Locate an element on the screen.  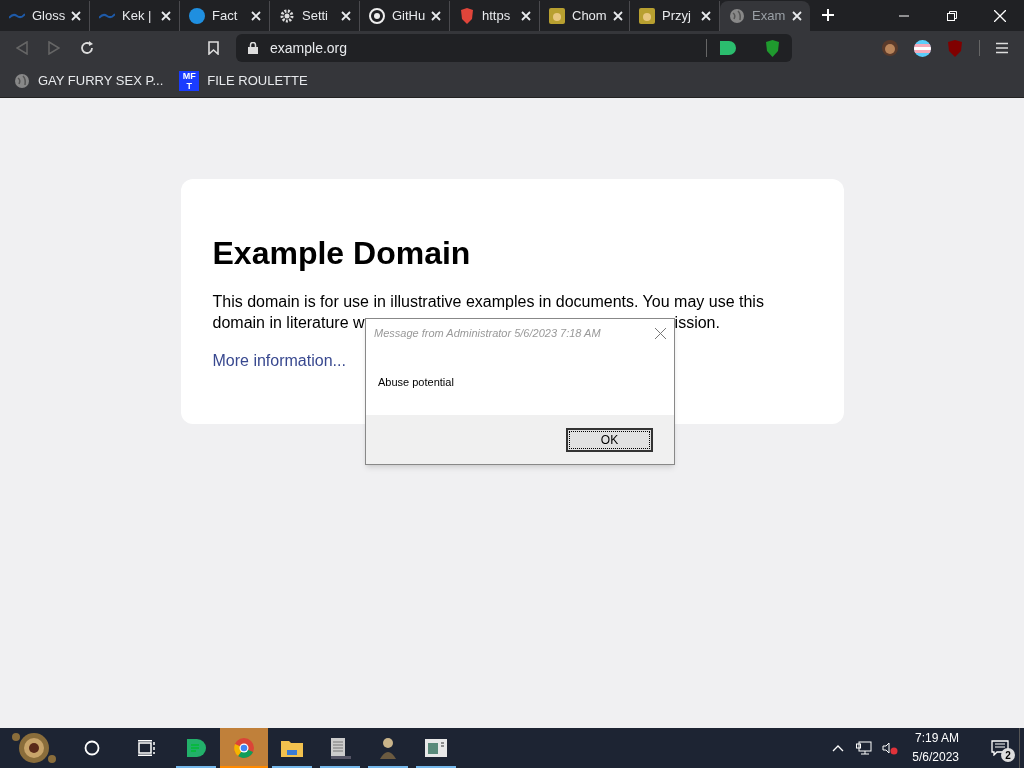
tab-title: Setti is located at coordinates (315, 16).